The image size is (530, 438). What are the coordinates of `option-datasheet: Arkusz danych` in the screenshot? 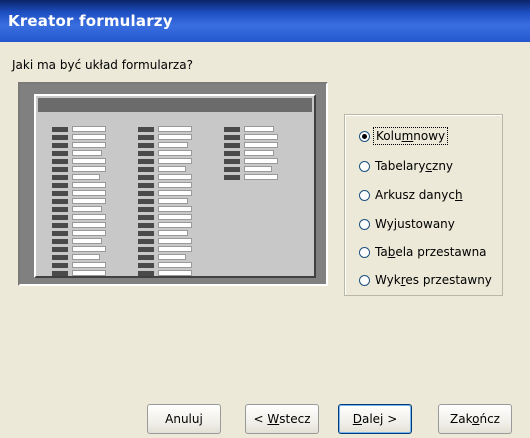 It's located at (411, 195).